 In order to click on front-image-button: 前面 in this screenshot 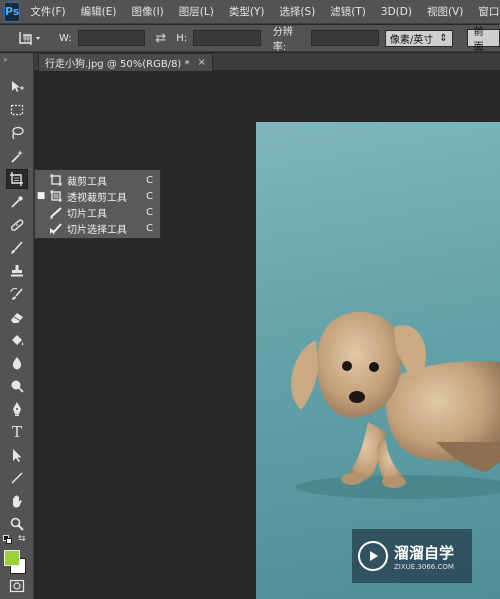, I will do `click(483, 40)`.